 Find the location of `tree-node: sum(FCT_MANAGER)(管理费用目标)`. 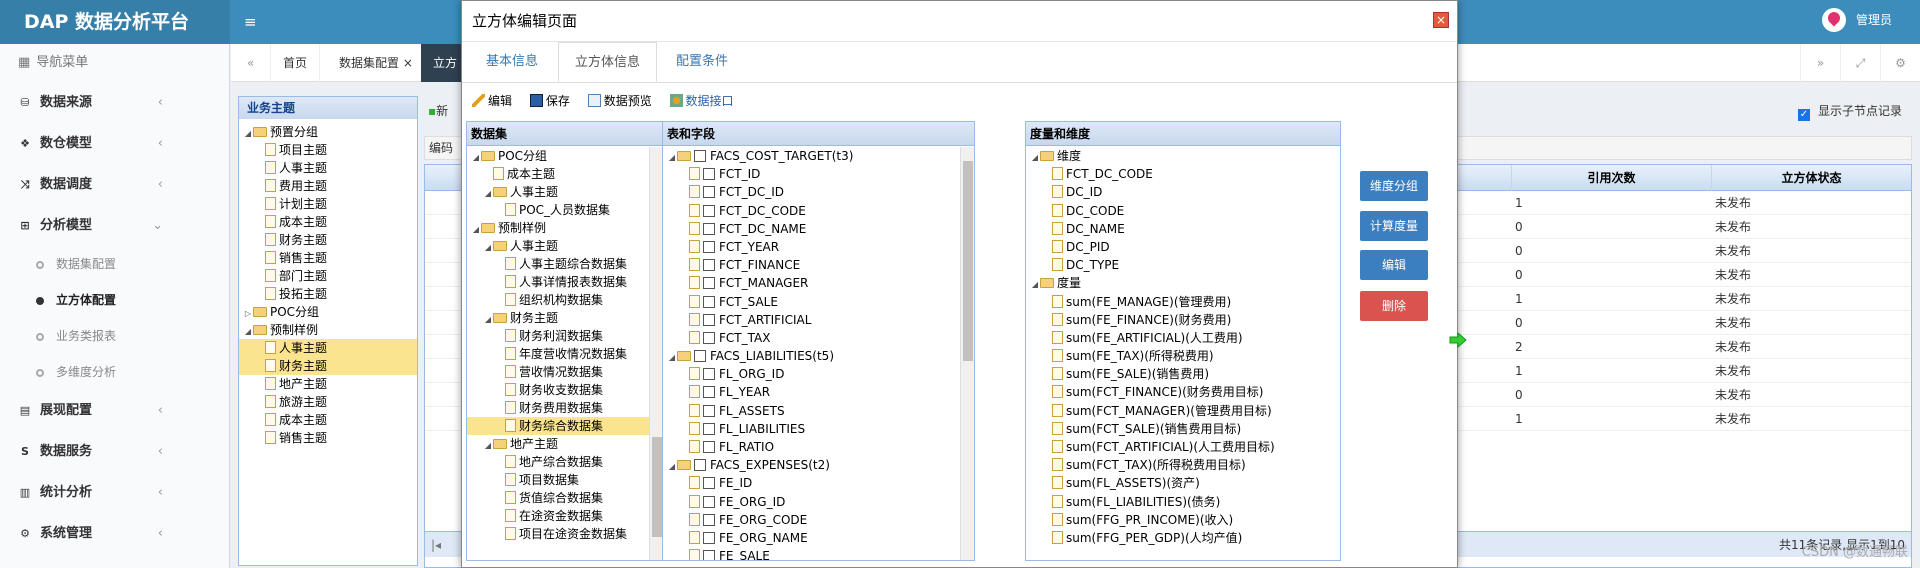

tree-node: sum(FCT_MANAGER)(管理费用目标) is located at coordinates (1183, 411).